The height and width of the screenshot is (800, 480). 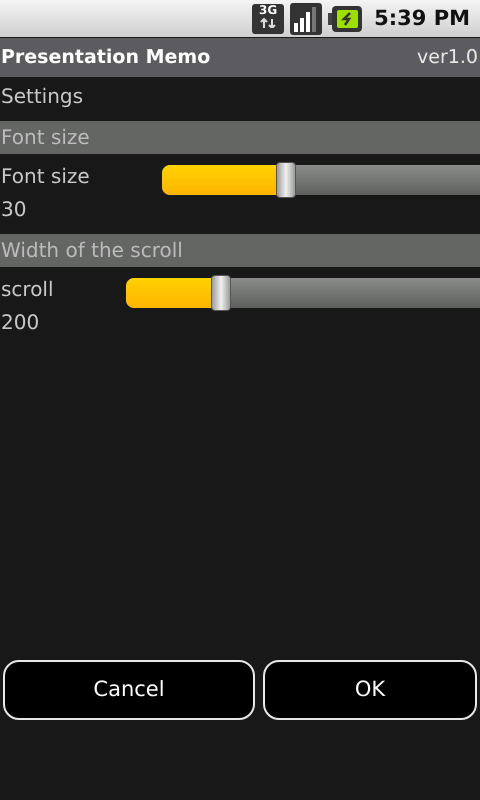 I want to click on clock-text: 5:39 PM, so click(x=422, y=18).